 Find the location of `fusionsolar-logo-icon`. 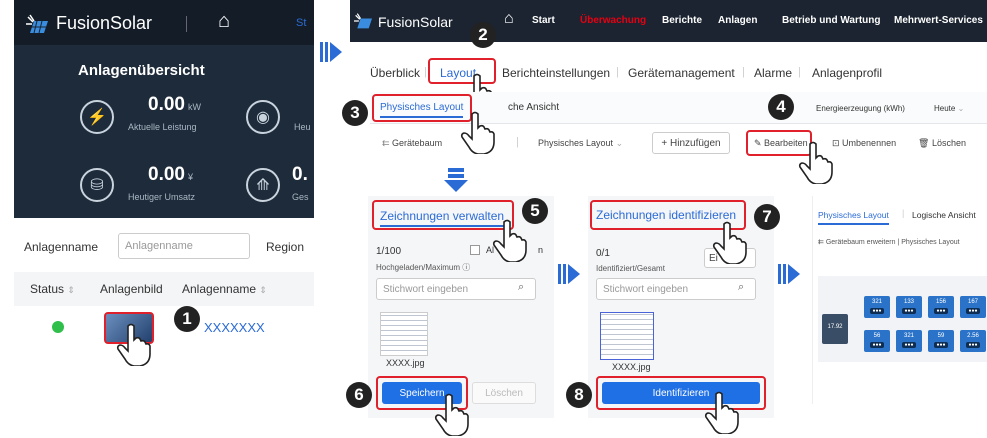

fusionsolar-logo-icon is located at coordinates (363, 21).